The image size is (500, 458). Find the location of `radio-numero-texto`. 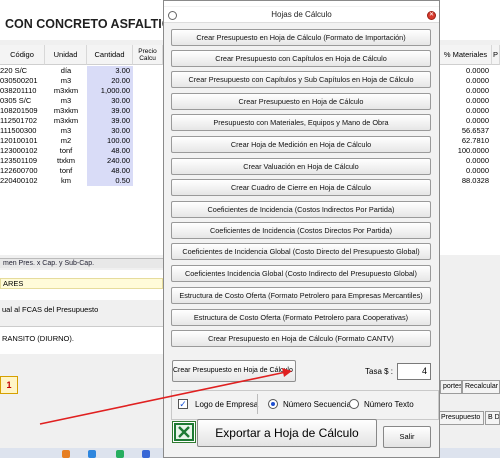

radio-numero-texto is located at coordinates (354, 404).